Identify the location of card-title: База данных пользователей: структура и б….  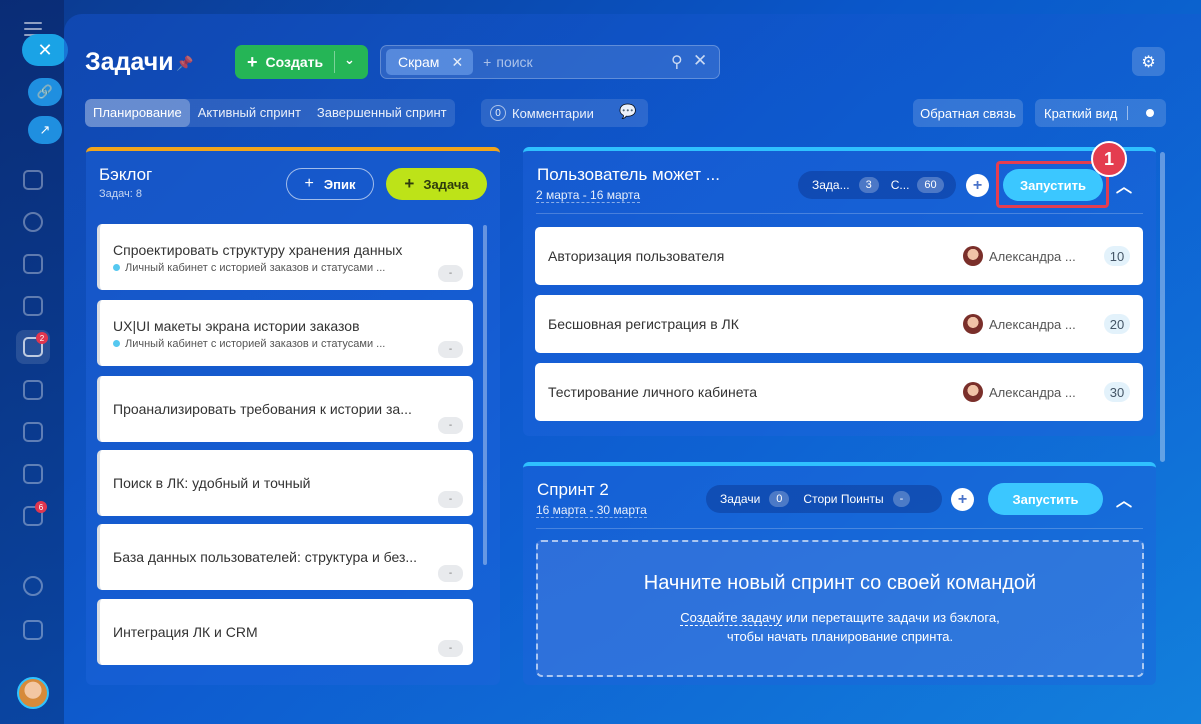
(265, 557).